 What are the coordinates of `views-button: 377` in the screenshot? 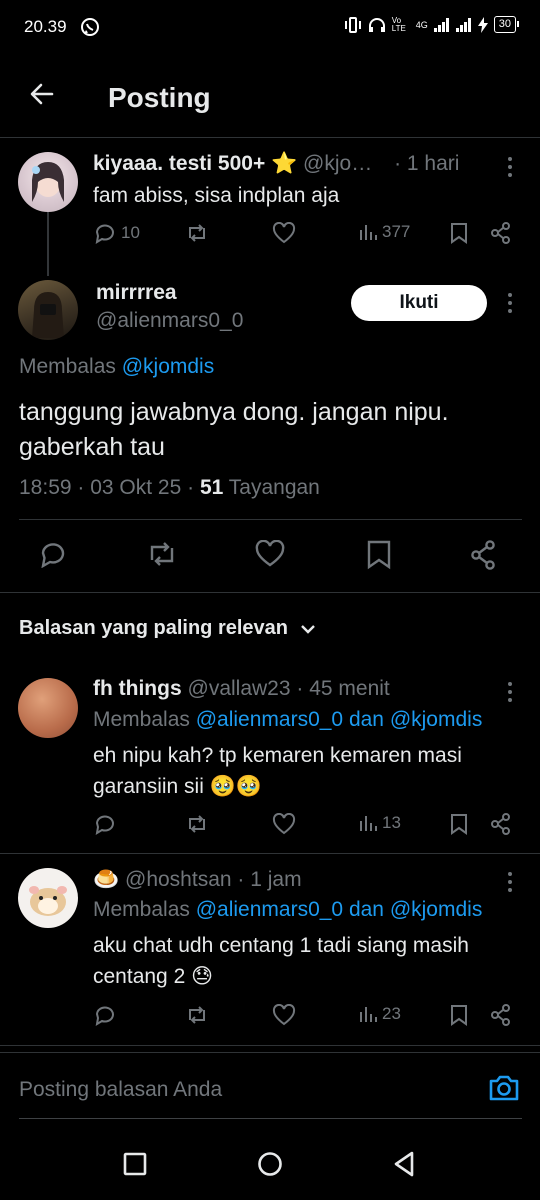 It's located at (384, 232).